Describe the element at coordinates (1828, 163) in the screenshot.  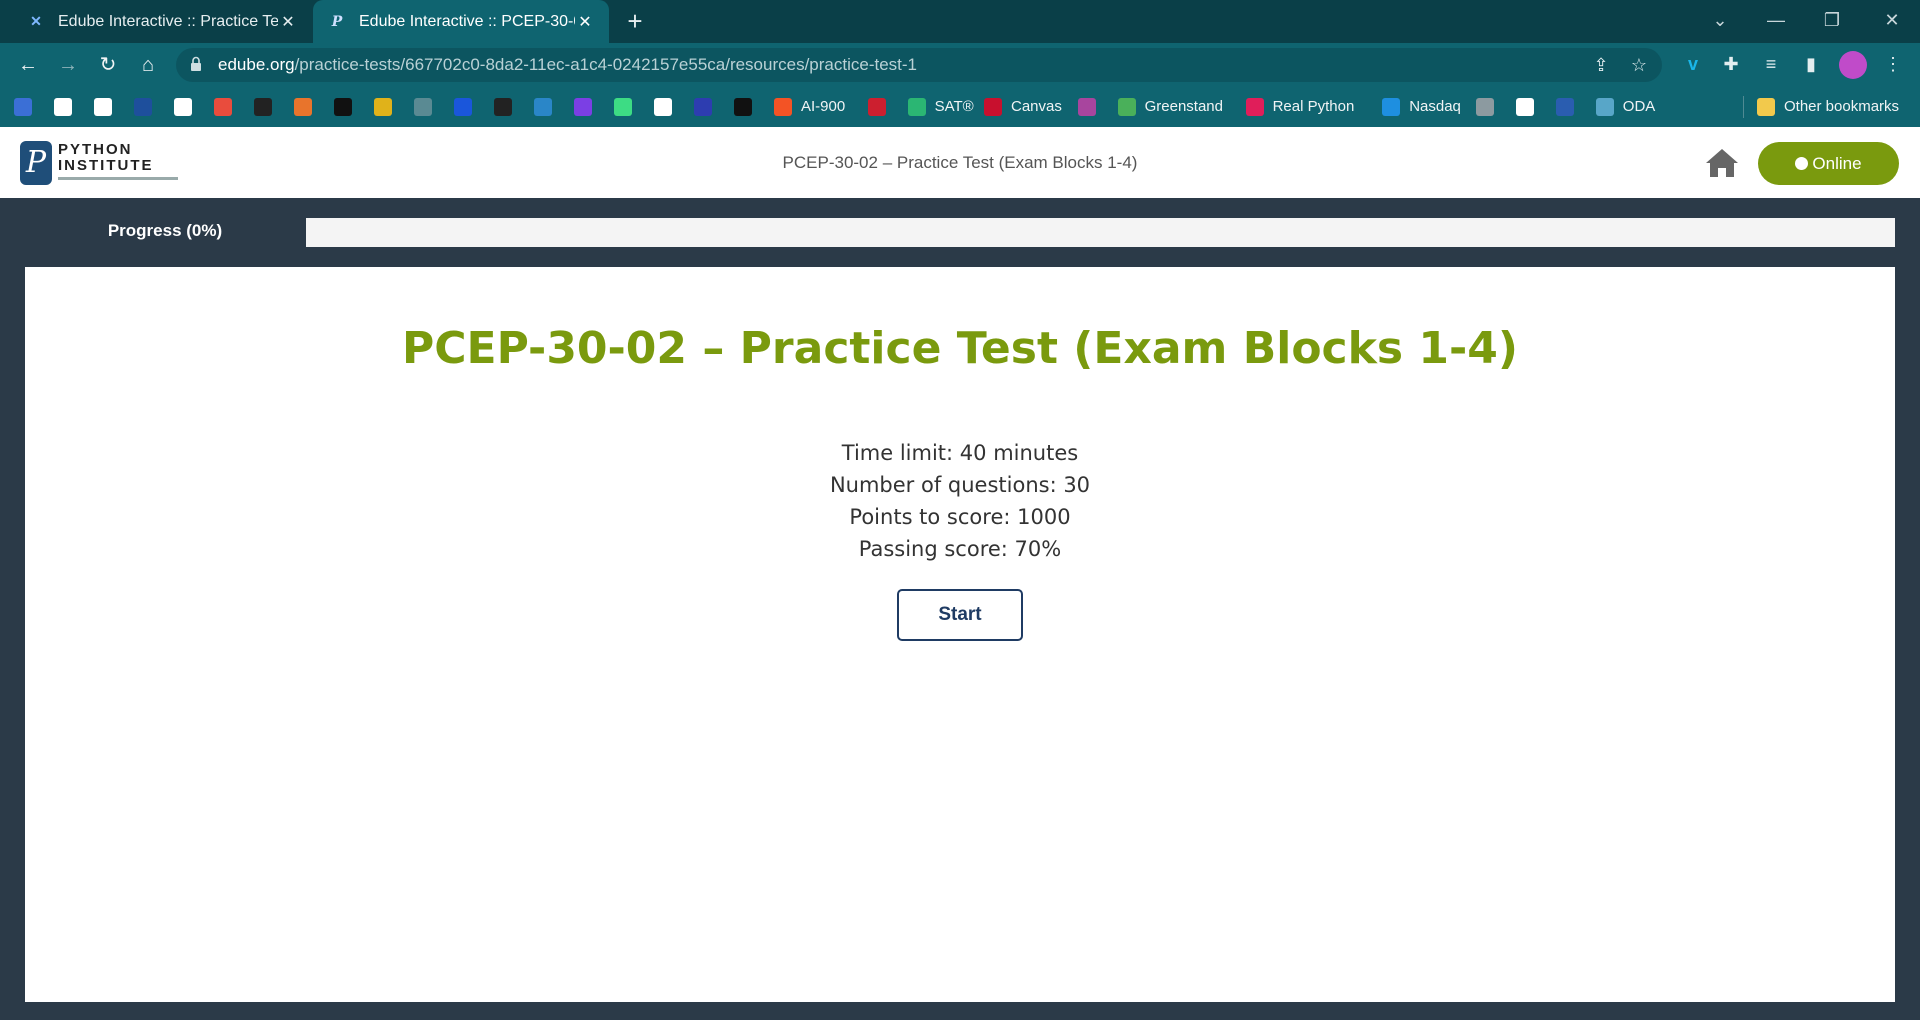
I see `online-status-button: Online` at that location.